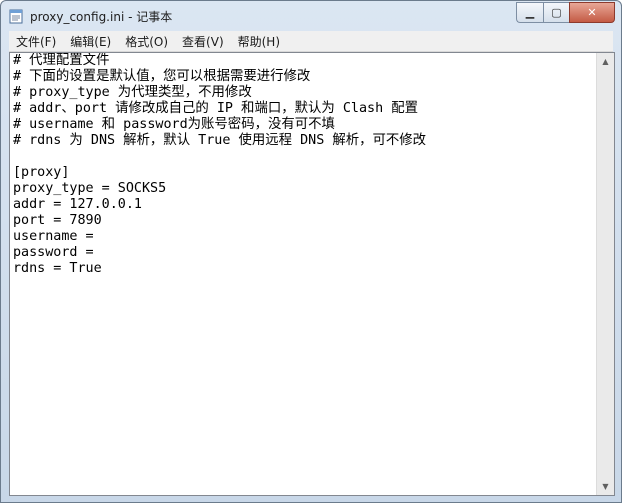 The height and width of the screenshot is (503, 622). I want to click on text-line, so click(303, 157).